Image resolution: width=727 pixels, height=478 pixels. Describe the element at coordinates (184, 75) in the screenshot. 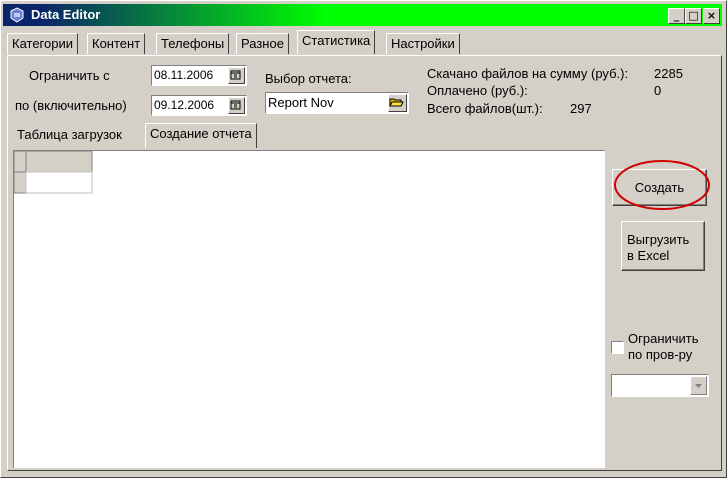

I see `from-date-value: 08.11.2006` at that location.